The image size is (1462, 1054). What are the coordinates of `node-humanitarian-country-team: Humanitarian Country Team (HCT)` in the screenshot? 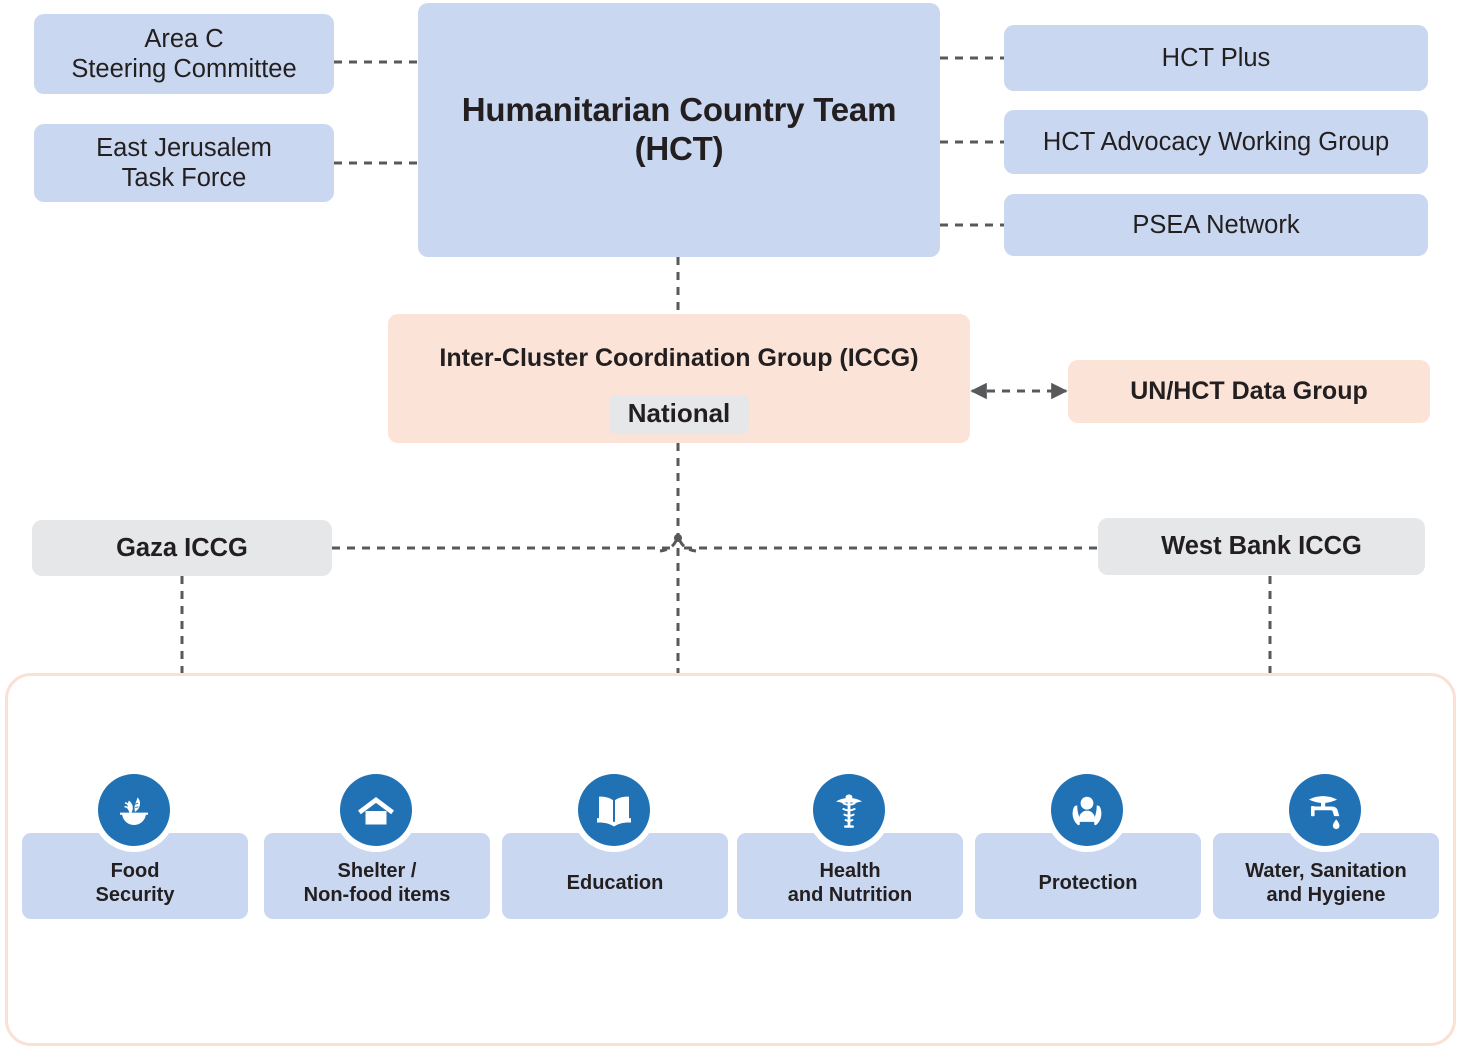 It's located at (679, 130).